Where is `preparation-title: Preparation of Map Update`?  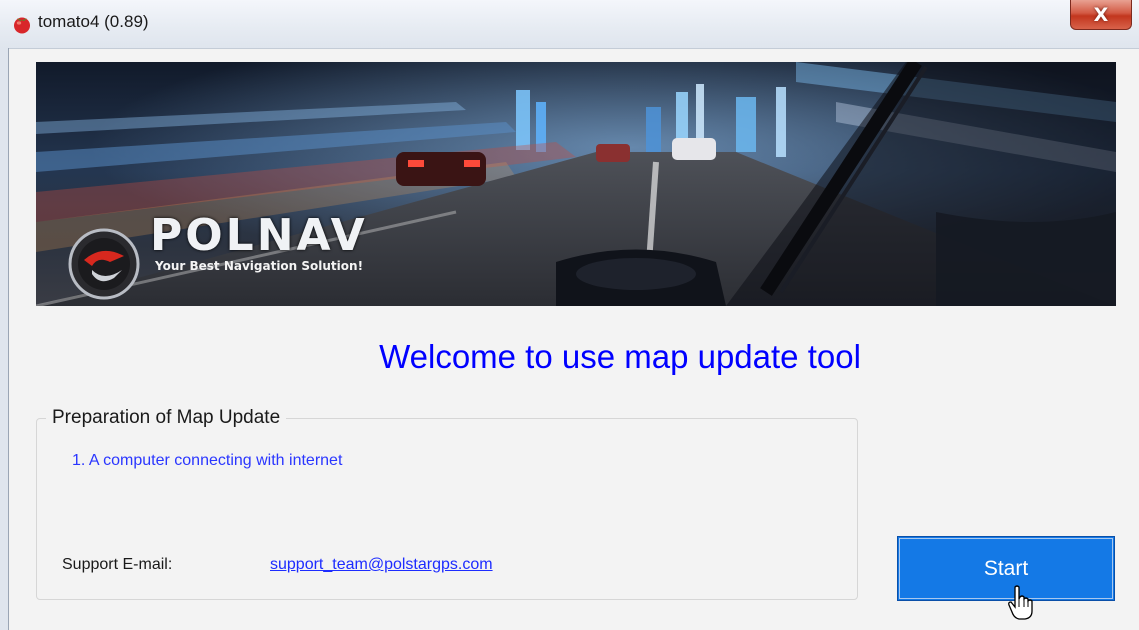 preparation-title: Preparation of Map Update is located at coordinates (166, 418).